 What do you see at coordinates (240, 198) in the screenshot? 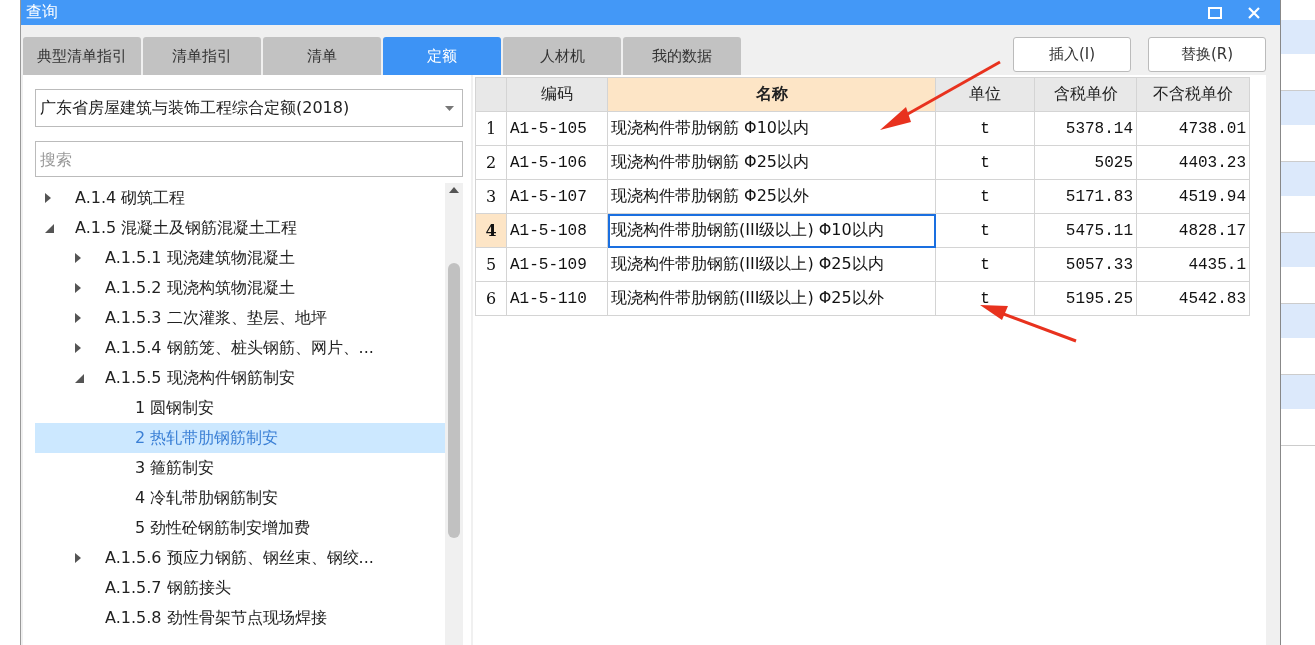
I see `tree-item: A.1.4 砌筑工程` at bounding box center [240, 198].